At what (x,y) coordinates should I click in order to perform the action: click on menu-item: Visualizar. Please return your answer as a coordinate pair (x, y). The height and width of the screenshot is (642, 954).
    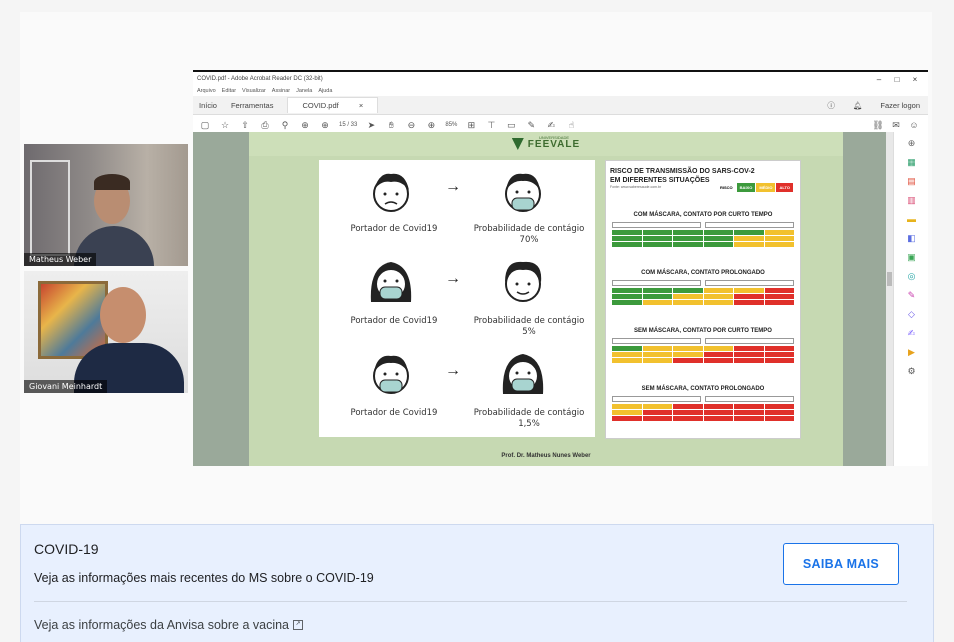
    Looking at the image, I should click on (254, 91).